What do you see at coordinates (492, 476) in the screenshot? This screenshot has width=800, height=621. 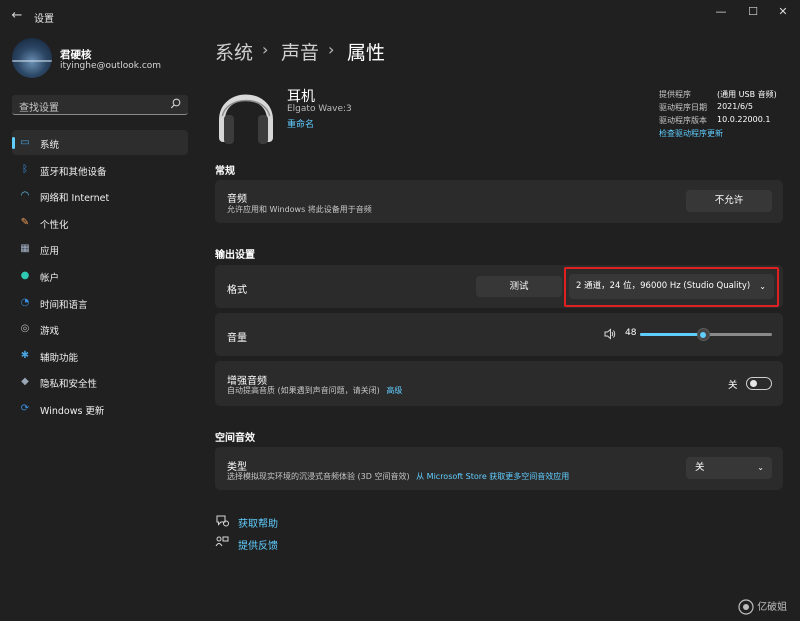 I see `store-link: 从 Microsoft Store 获取更多空间音效应用` at bounding box center [492, 476].